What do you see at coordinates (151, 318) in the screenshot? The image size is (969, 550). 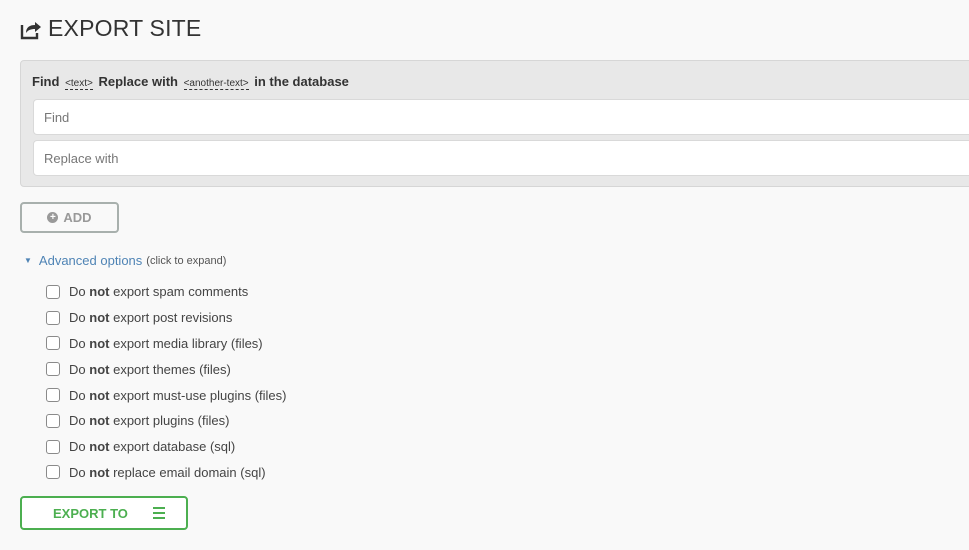 I see `option-label: Do not export post revisions` at bounding box center [151, 318].